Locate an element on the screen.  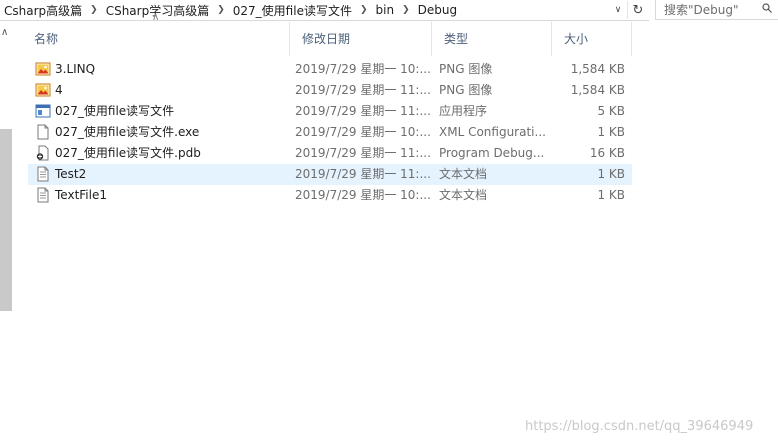
file-name: 027_使用file读写文件.exe is located at coordinates (127, 132).